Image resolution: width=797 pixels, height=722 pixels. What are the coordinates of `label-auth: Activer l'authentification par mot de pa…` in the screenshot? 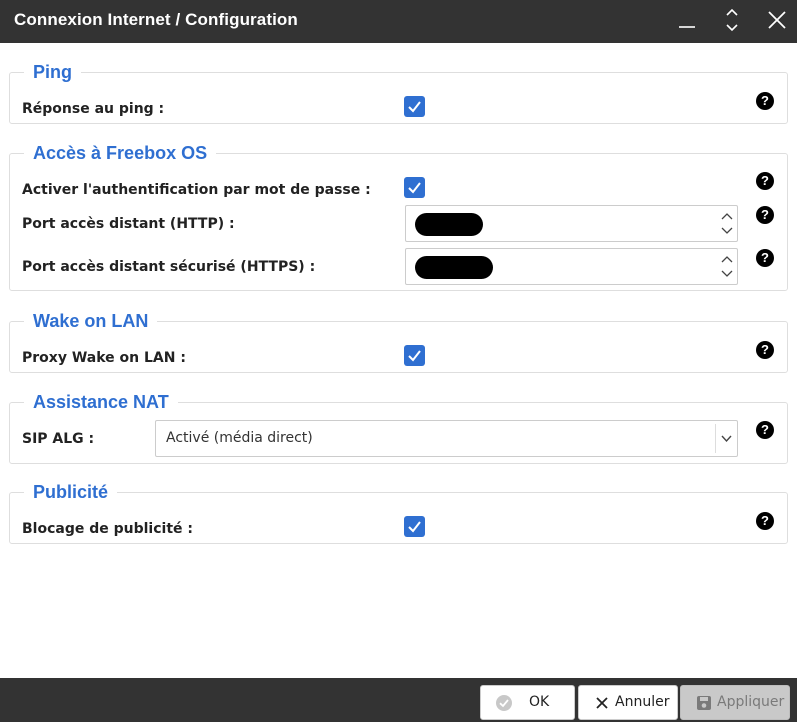 It's located at (196, 190).